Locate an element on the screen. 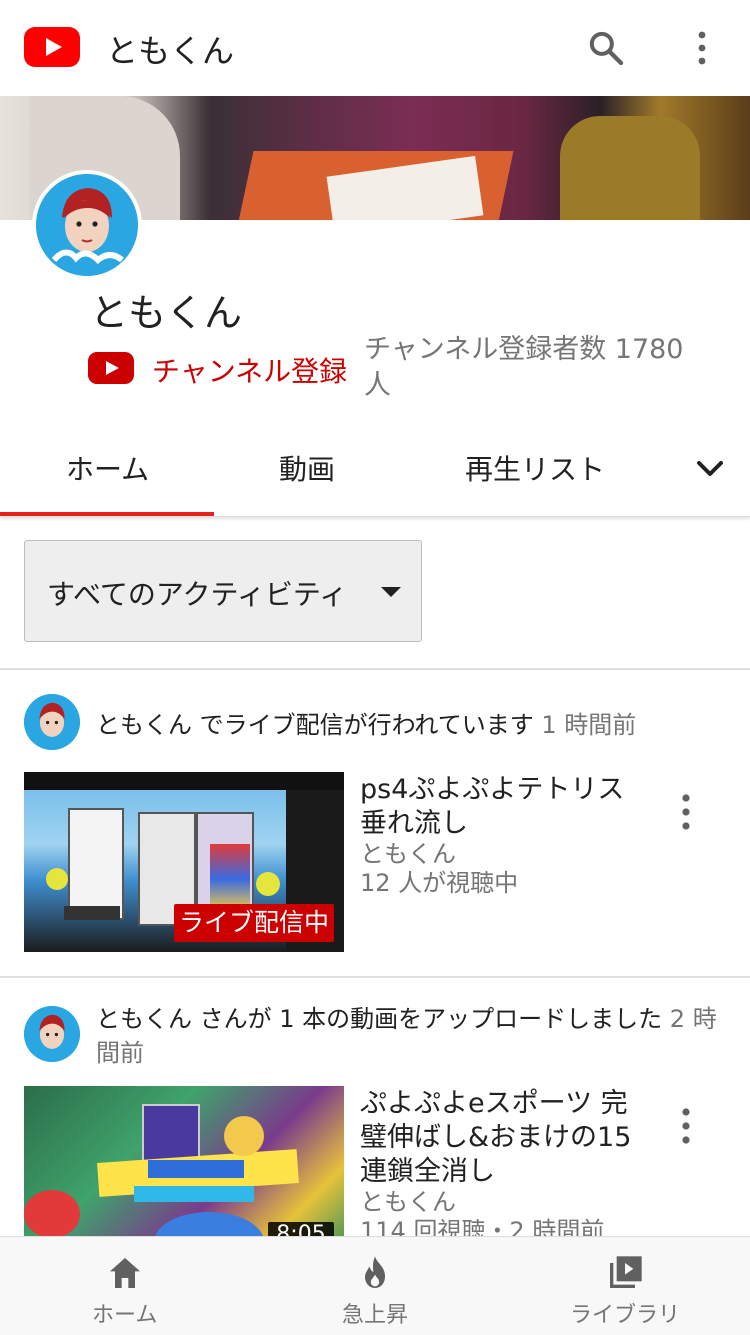 The height and width of the screenshot is (1335, 750). nav-library-label: ライブラリ is located at coordinates (625, 1315).